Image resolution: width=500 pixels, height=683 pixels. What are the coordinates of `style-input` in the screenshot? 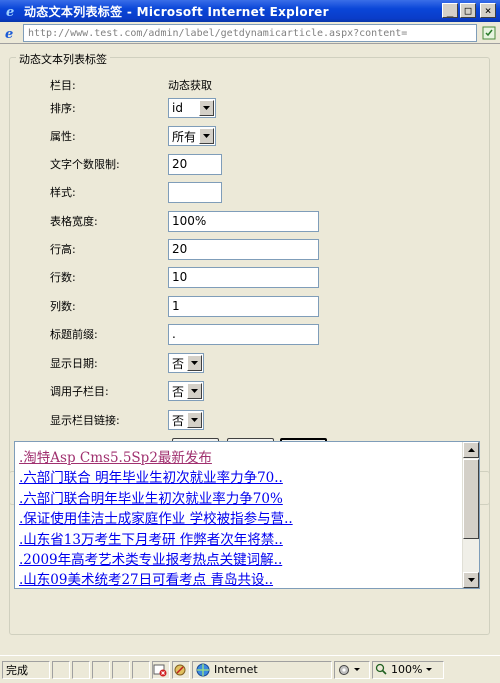 It's located at (195, 192).